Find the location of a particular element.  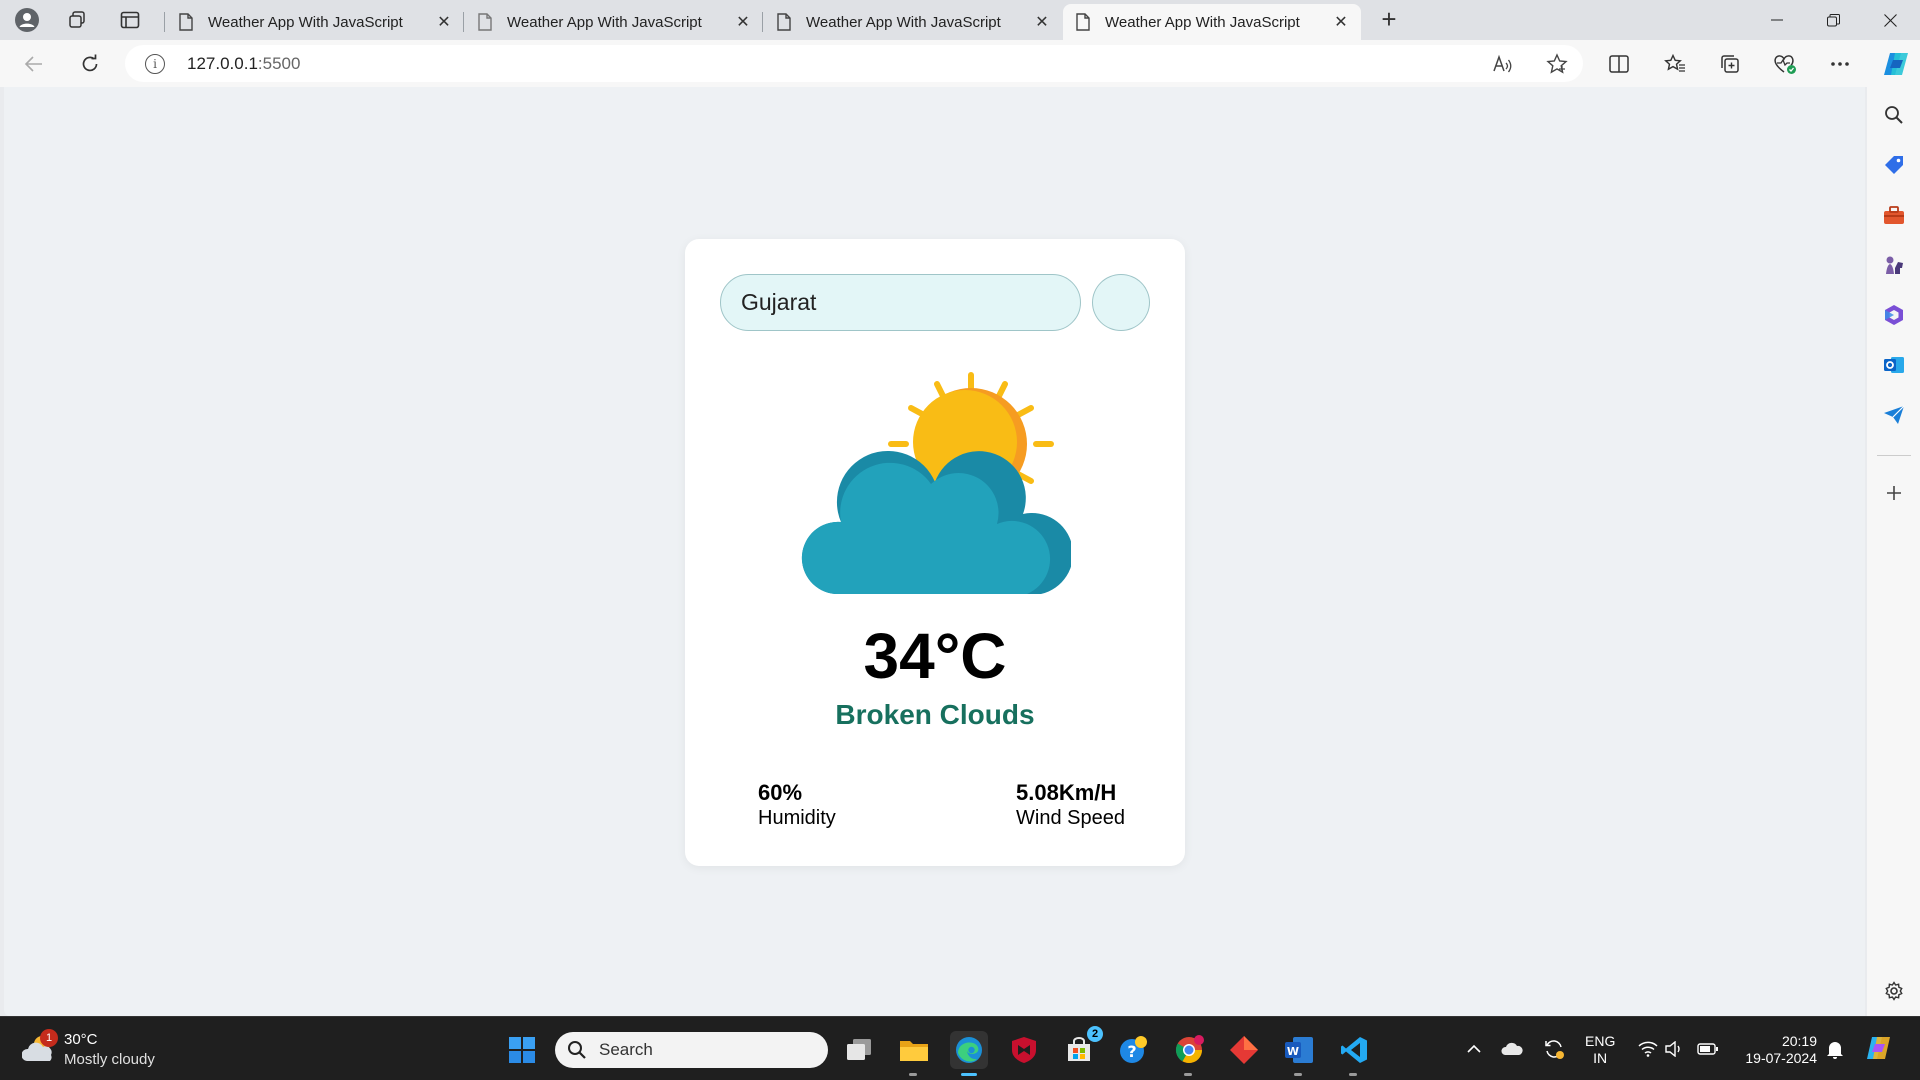

restore-button is located at coordinates (1833, 20).